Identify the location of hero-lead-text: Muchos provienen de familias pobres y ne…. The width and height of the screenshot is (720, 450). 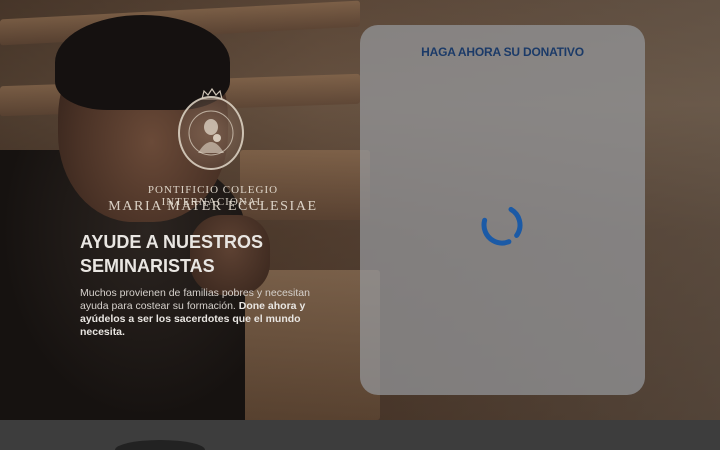
(204, 313).